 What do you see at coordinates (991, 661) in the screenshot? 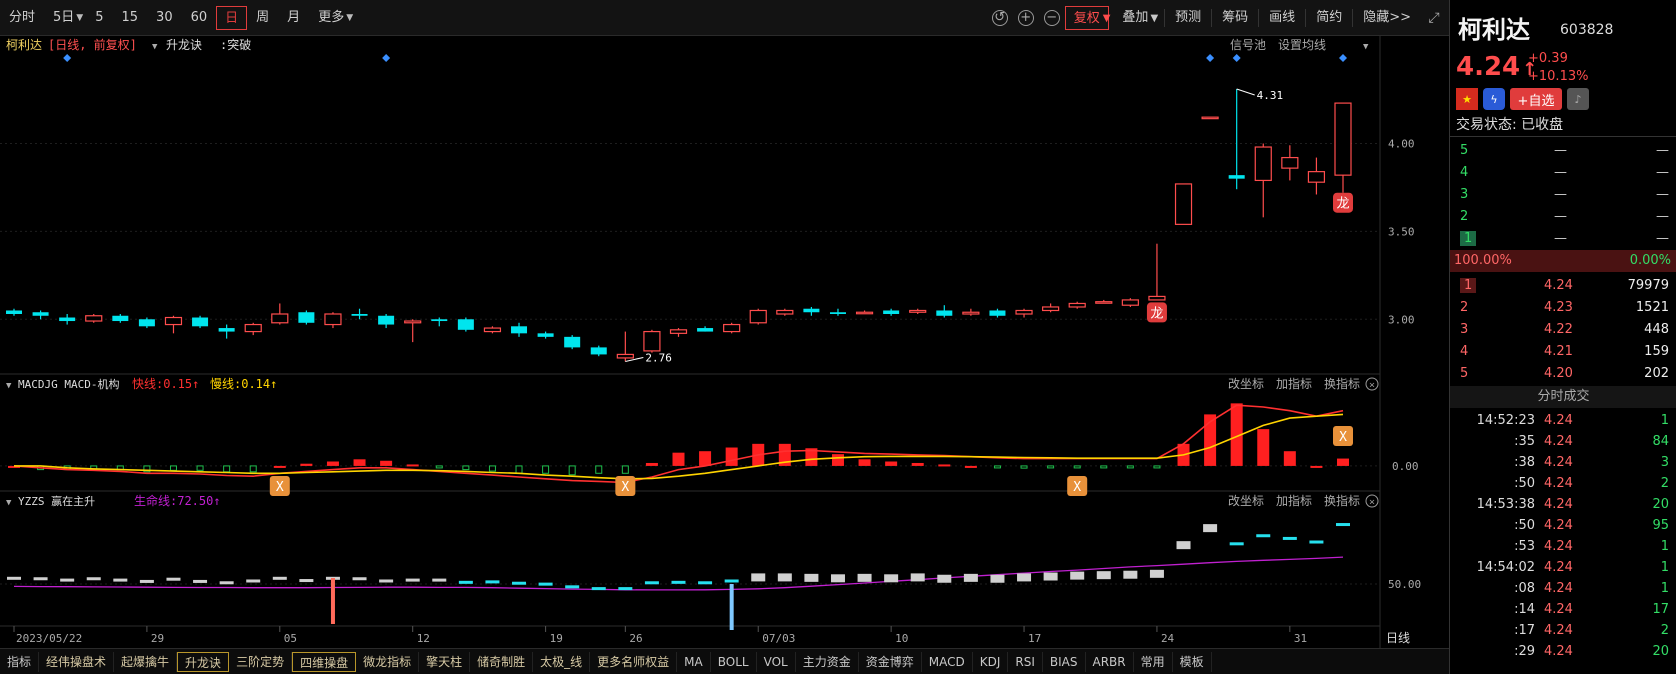
I see `indicator-tab: KDJ` at bounding box center [991, 661].